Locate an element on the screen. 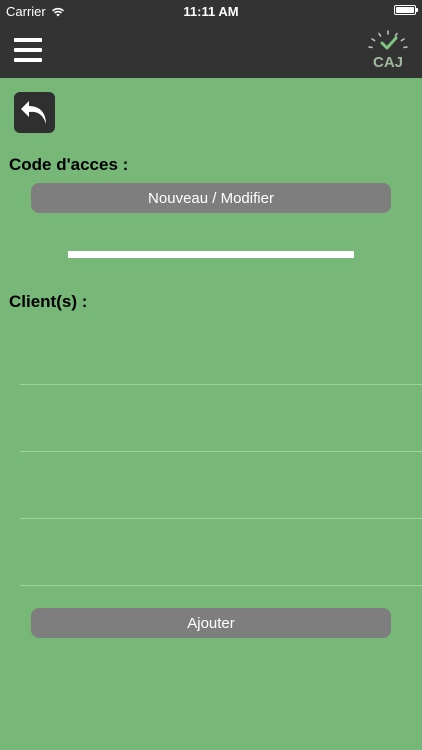 This screenshot has height=750, width=422. back-button is located at coordinates (34, 112).